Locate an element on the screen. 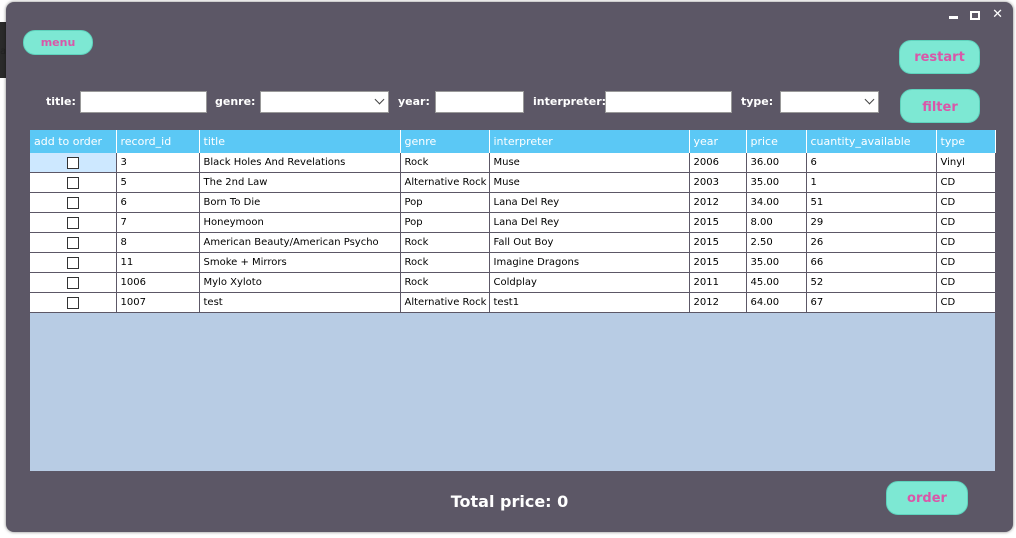 The image size is (1016, 538). genre-filter-select is located at coordinates (324, 102).